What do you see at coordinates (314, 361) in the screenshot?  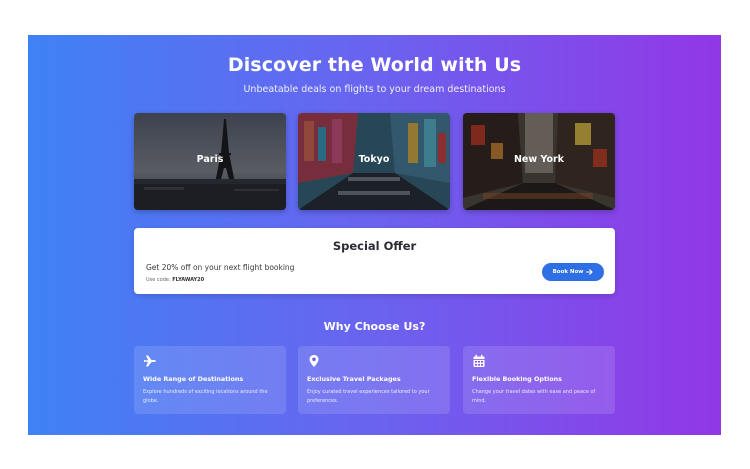 I see `map-pin-icon` at bounding box center [314, 361].